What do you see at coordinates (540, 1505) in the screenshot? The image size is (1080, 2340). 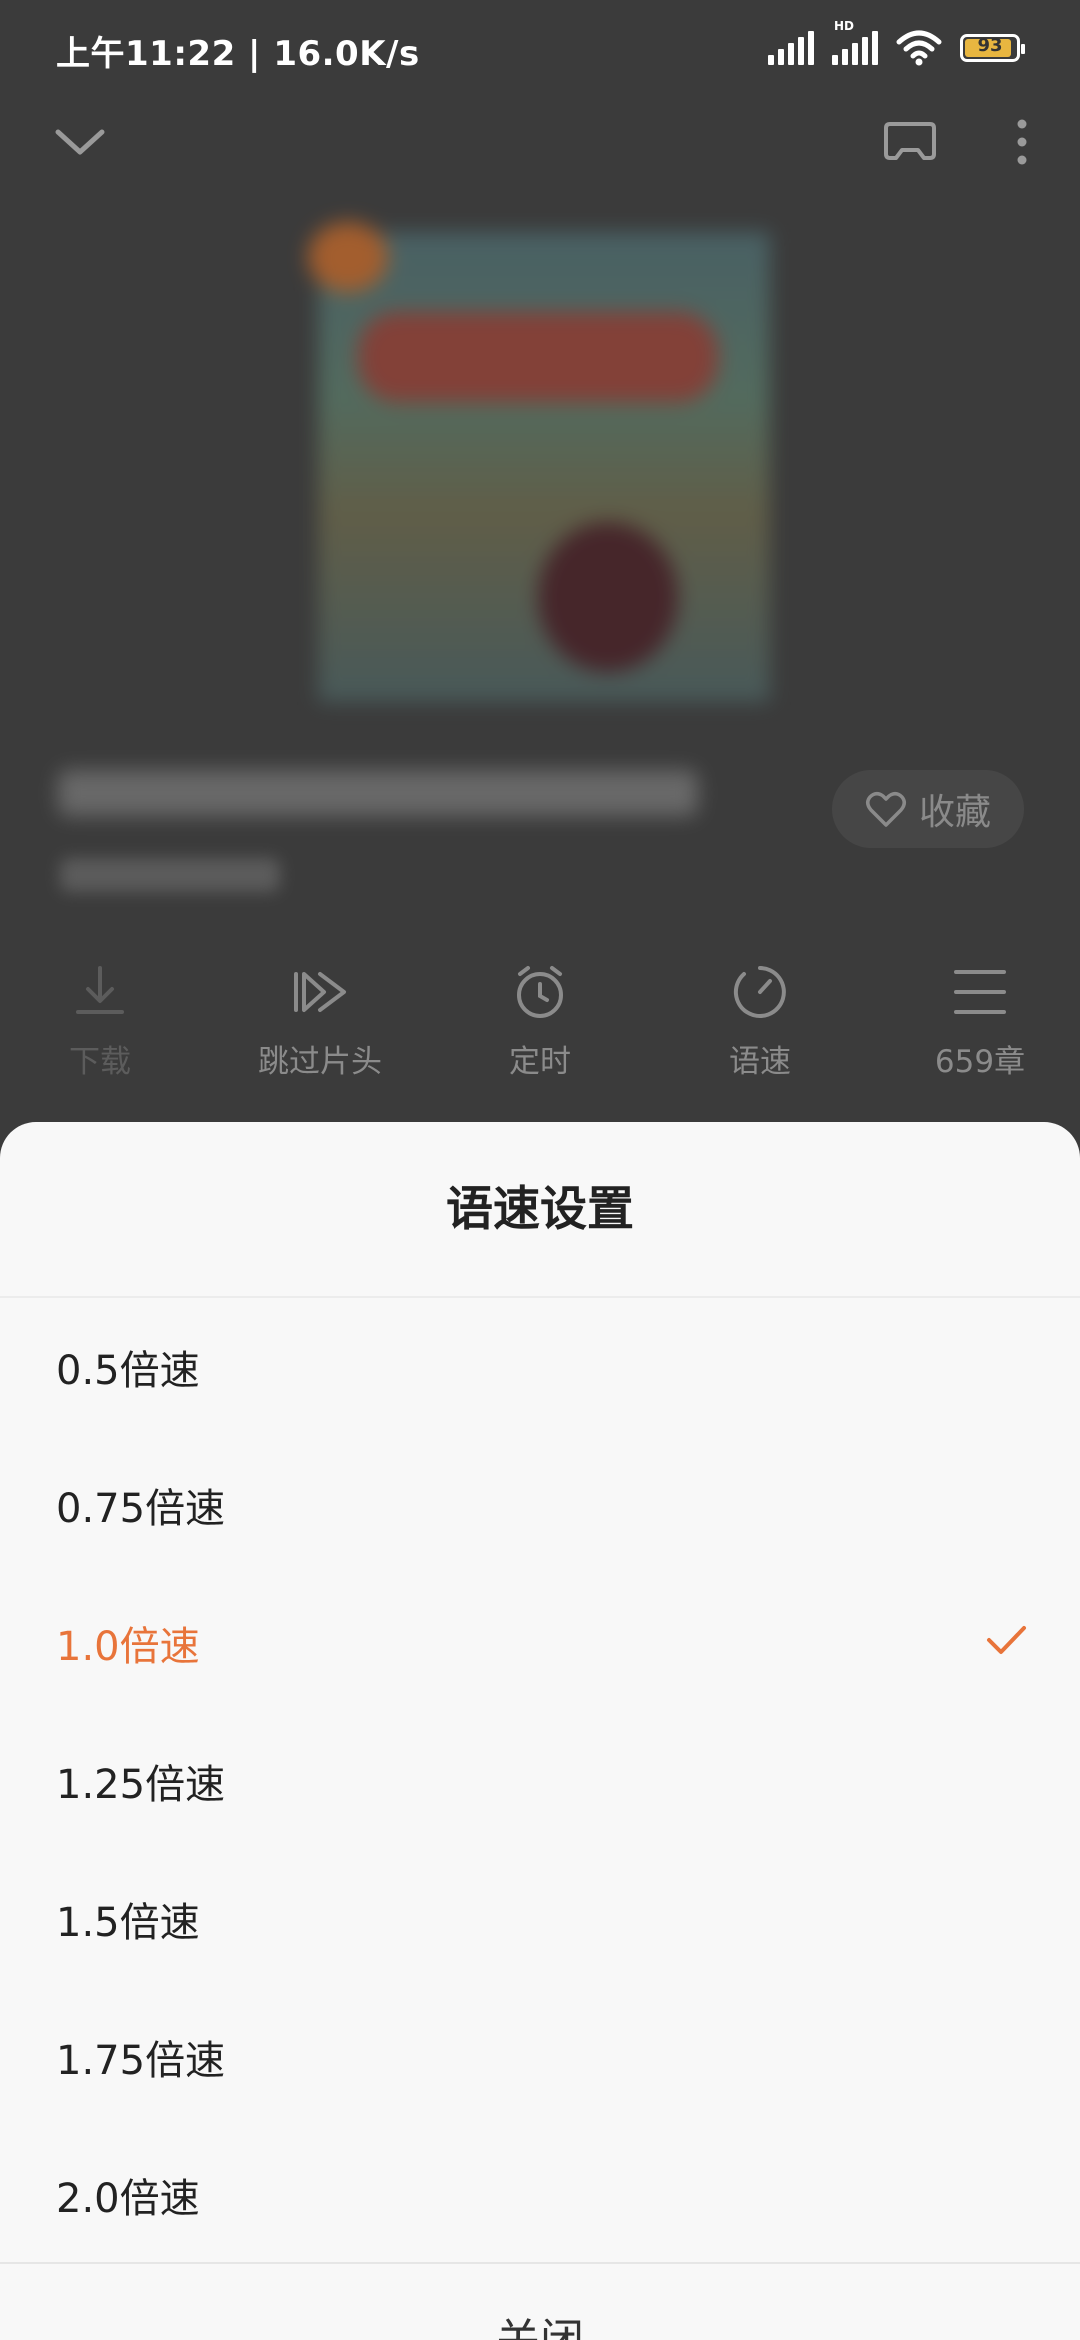 I see `speed-option-0.75: 0.75倍速` at bounding box center [540, 1505].